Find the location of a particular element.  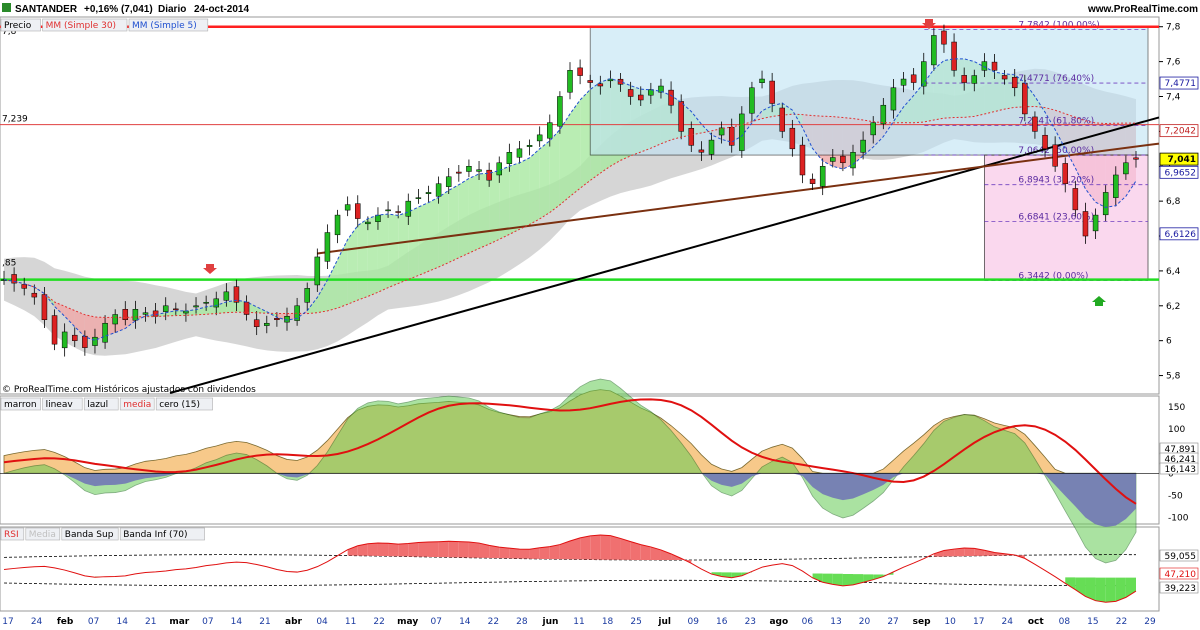

x-tick-label: 15 is located at coordinates (1092, 622).